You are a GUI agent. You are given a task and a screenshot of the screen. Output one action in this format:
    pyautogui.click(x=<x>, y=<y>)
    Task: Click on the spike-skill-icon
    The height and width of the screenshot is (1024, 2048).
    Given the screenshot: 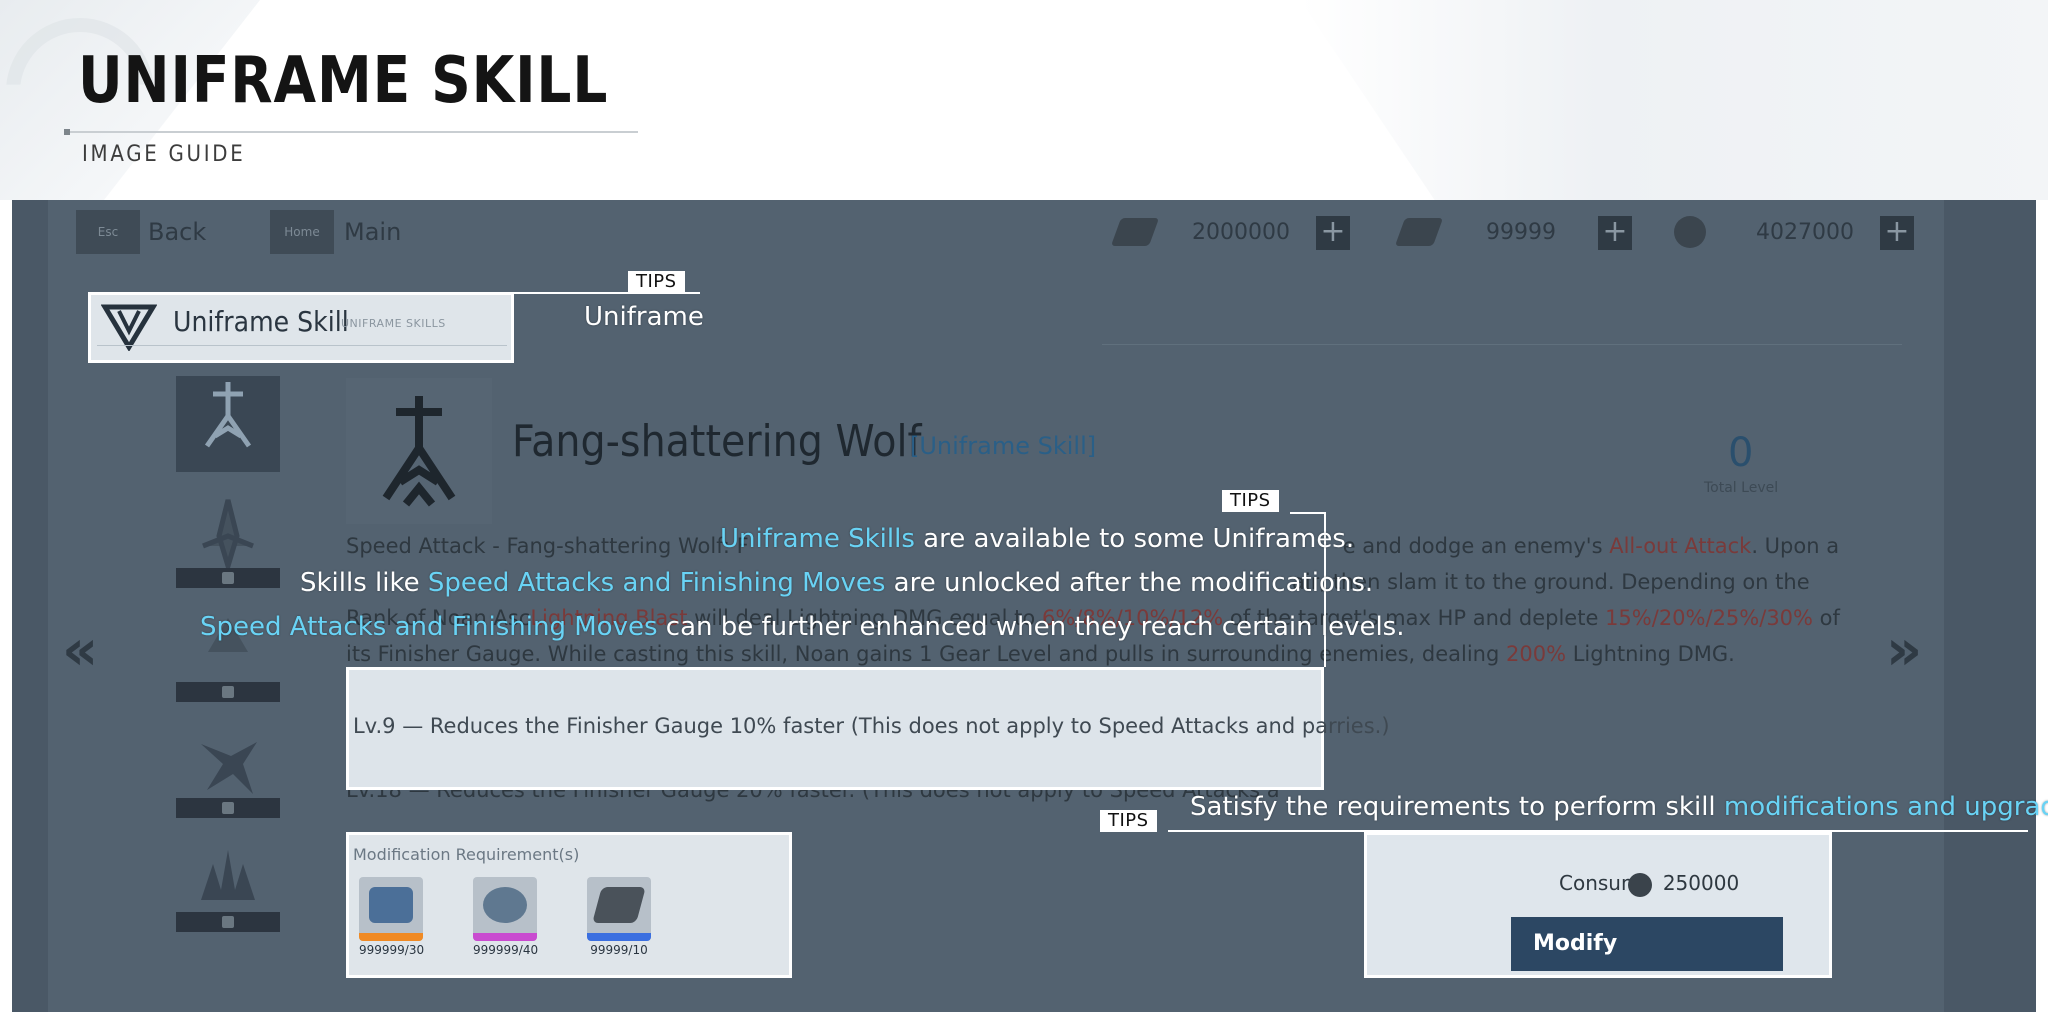 What is the action you would take?
    pyautogui.click(x=228, y=875)
    